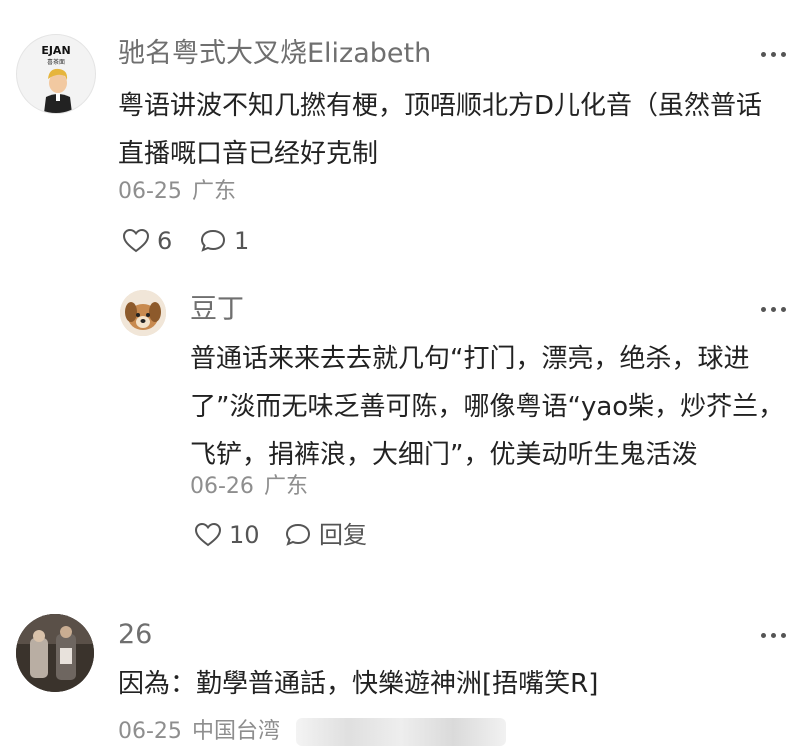 This screenshot has height=756, width=806. I want to click on reply-button: 1, so click(224, 241).